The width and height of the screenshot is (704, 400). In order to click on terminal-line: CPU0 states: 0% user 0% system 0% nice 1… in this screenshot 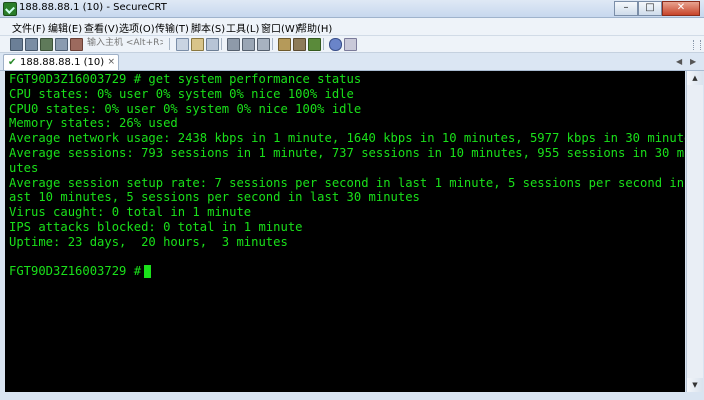, I will do `click(185, 109)`.